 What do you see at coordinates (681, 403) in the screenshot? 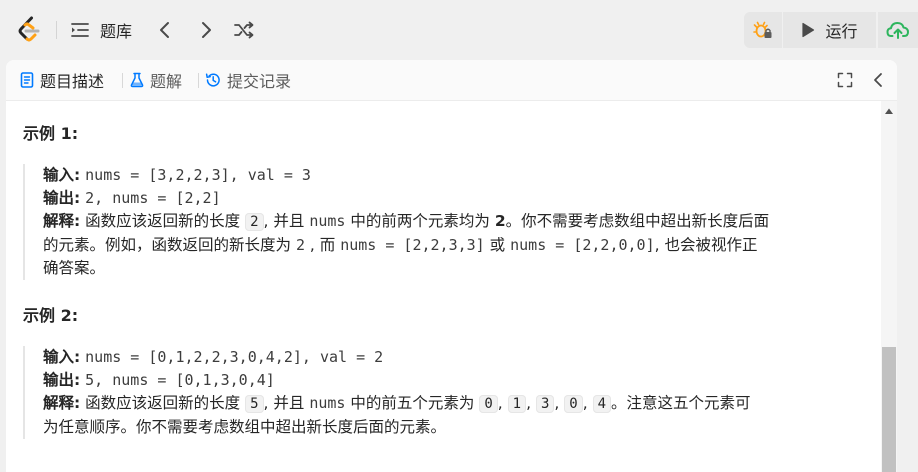
I see `explanation-text: 。注意这五个元素可` at bounding box center [681, 403].